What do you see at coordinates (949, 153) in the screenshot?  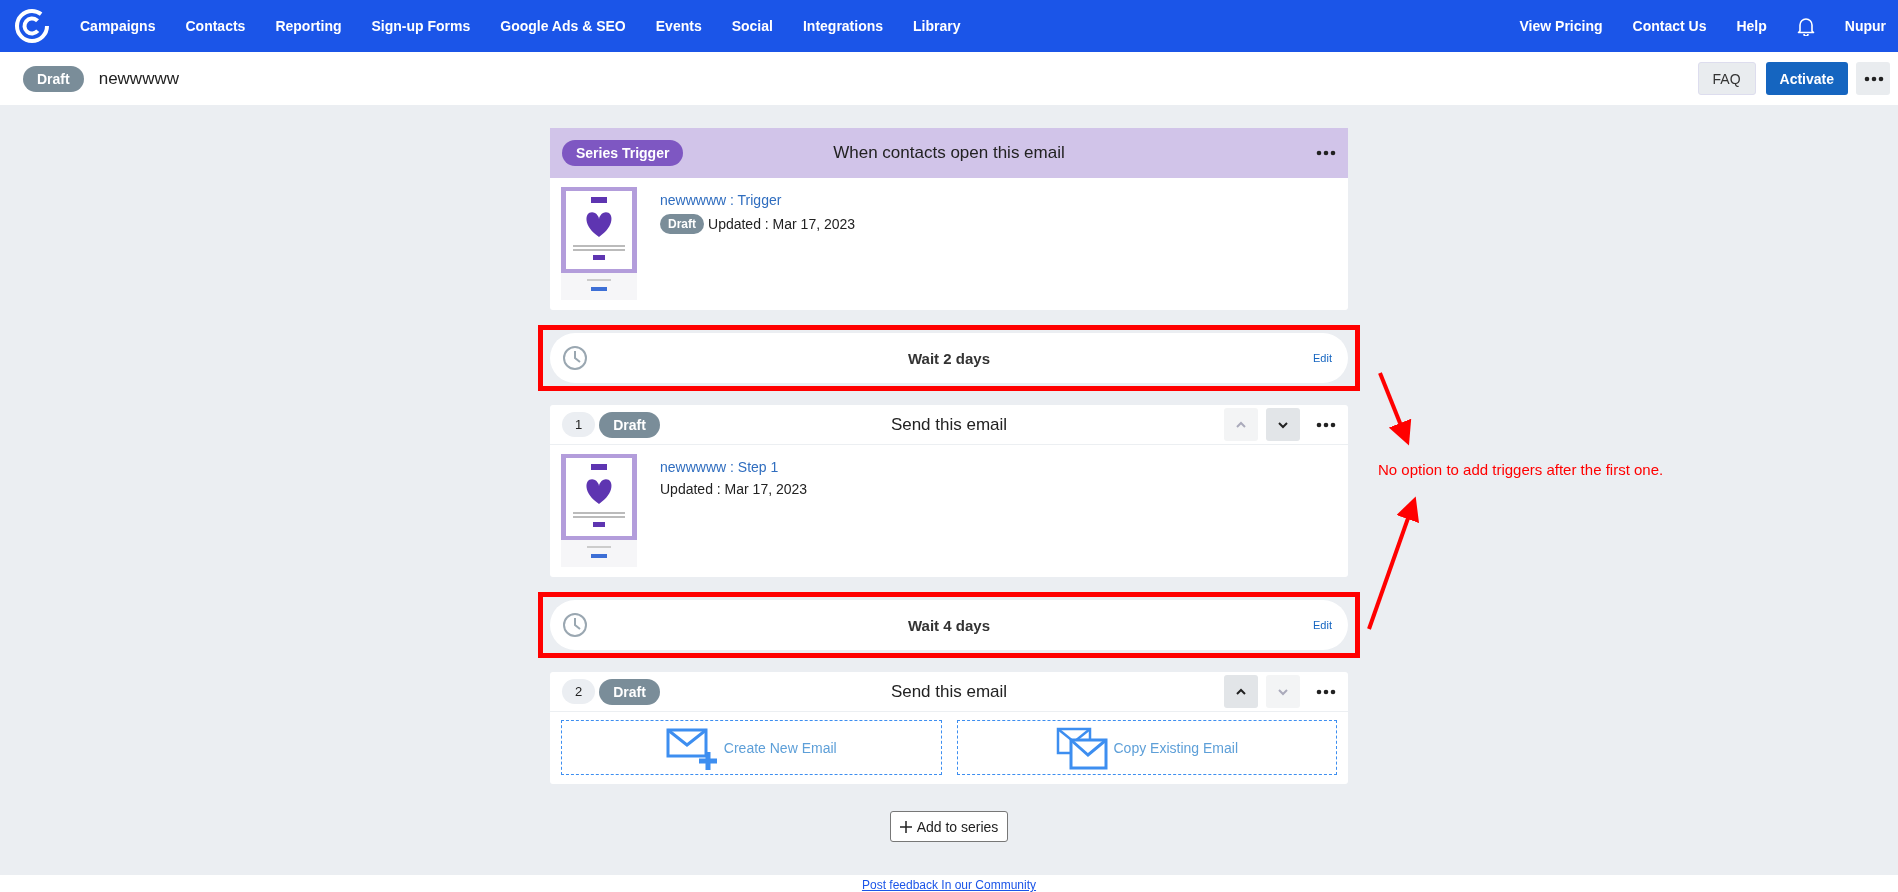 I see `trigger-title: When contacts open this email` at bounding box center [949, 153].